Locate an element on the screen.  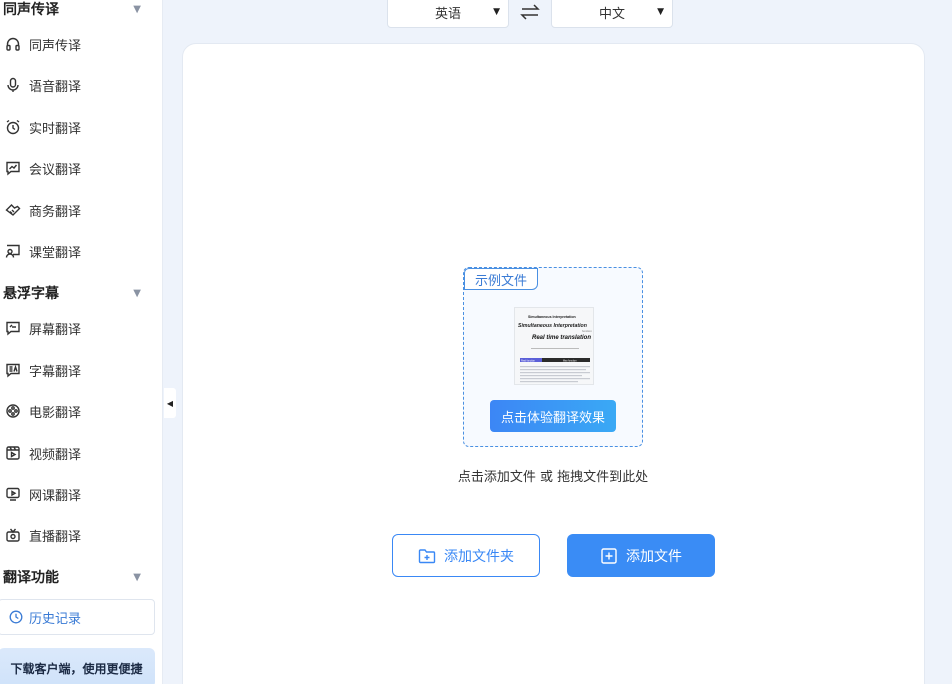
add-folder-label: 添加文件夹 is located at coordinates (479, 556).